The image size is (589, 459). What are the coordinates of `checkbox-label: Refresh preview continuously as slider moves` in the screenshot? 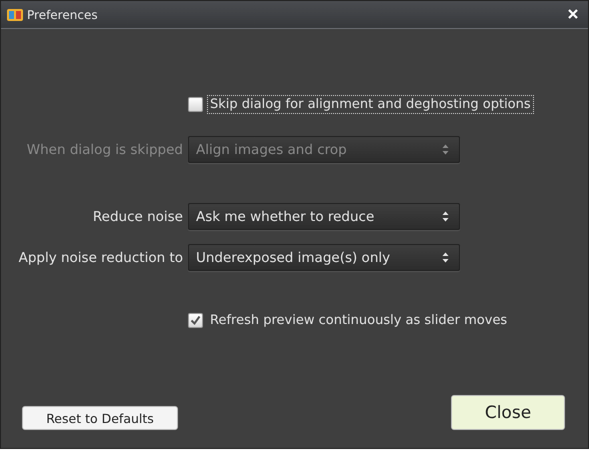 It's located at (358, 320).